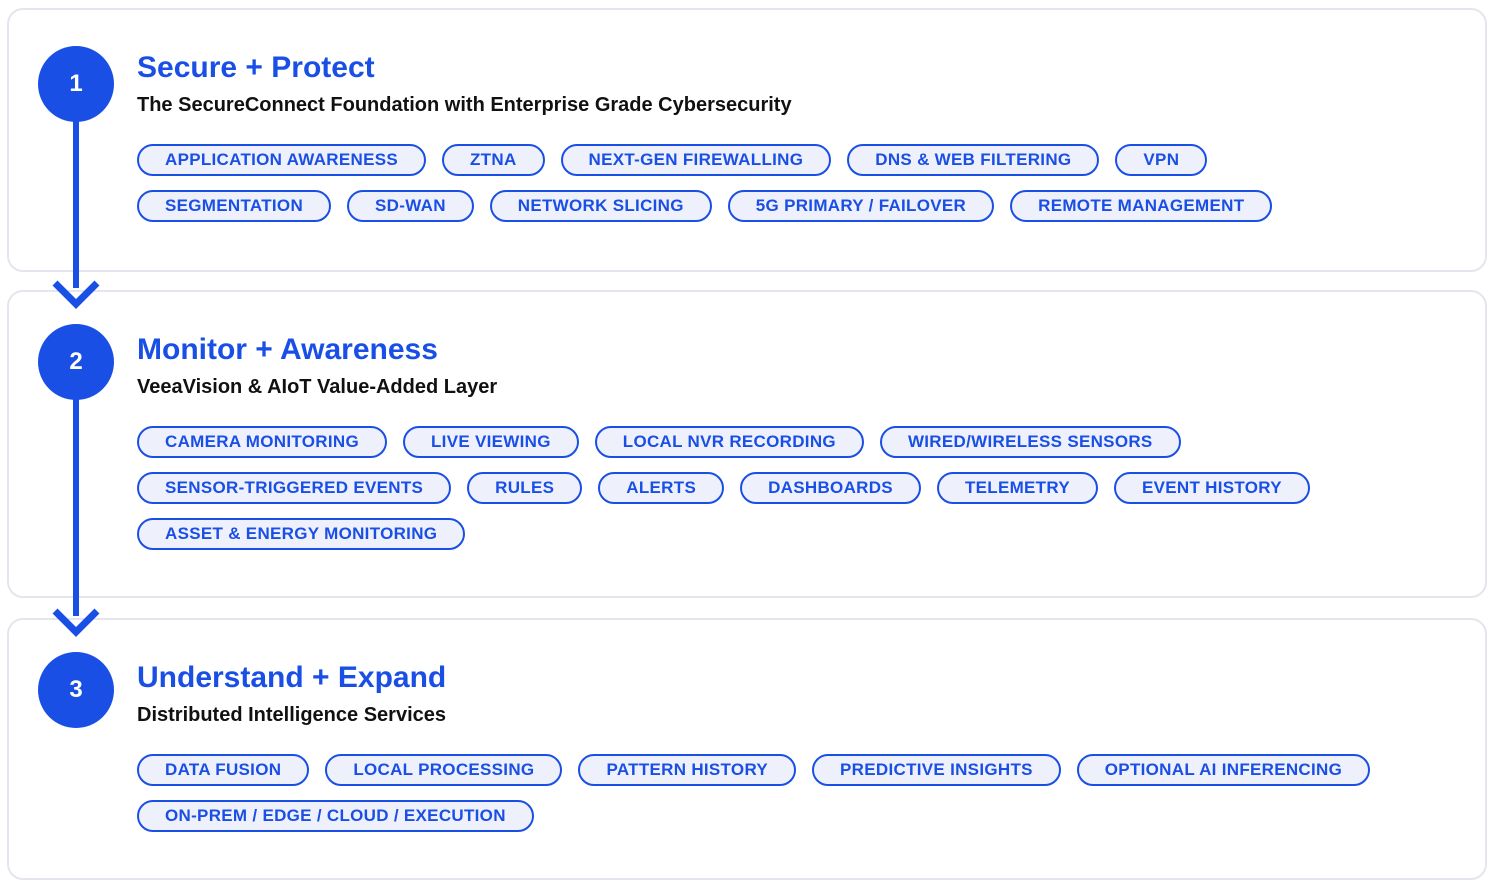  Describe the element at coordinates (291, 715) in the screenshot. I see `step-subtitle: Distributed Intelligence Services` at that location.